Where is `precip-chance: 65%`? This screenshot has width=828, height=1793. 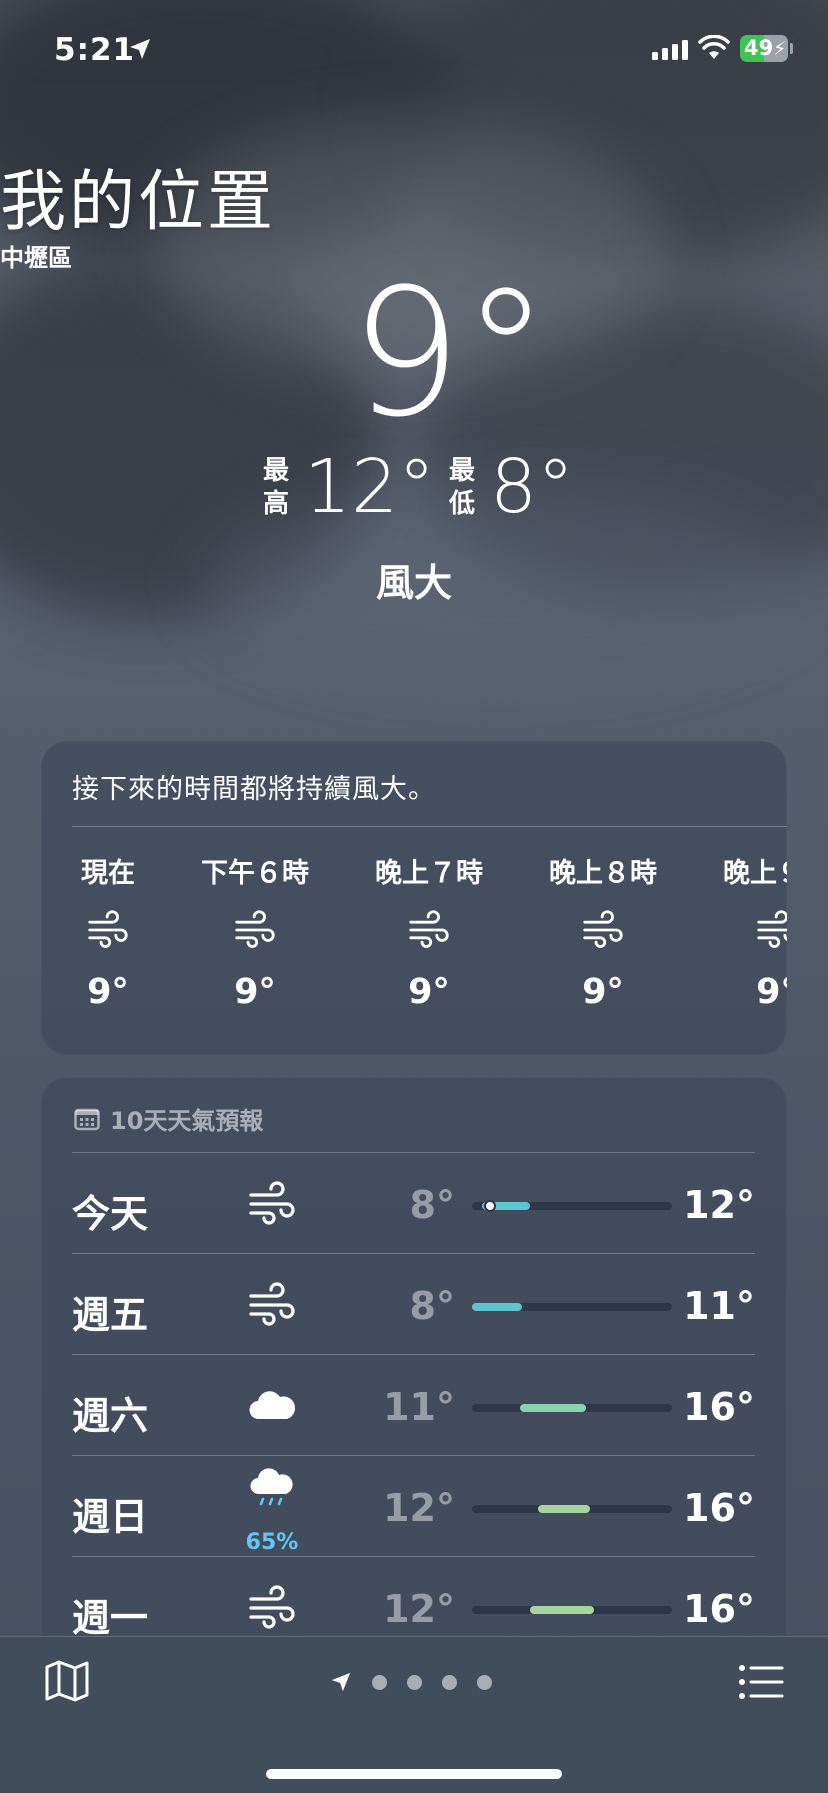 precip-chance: 65% is located at coordinates (272, 1542).